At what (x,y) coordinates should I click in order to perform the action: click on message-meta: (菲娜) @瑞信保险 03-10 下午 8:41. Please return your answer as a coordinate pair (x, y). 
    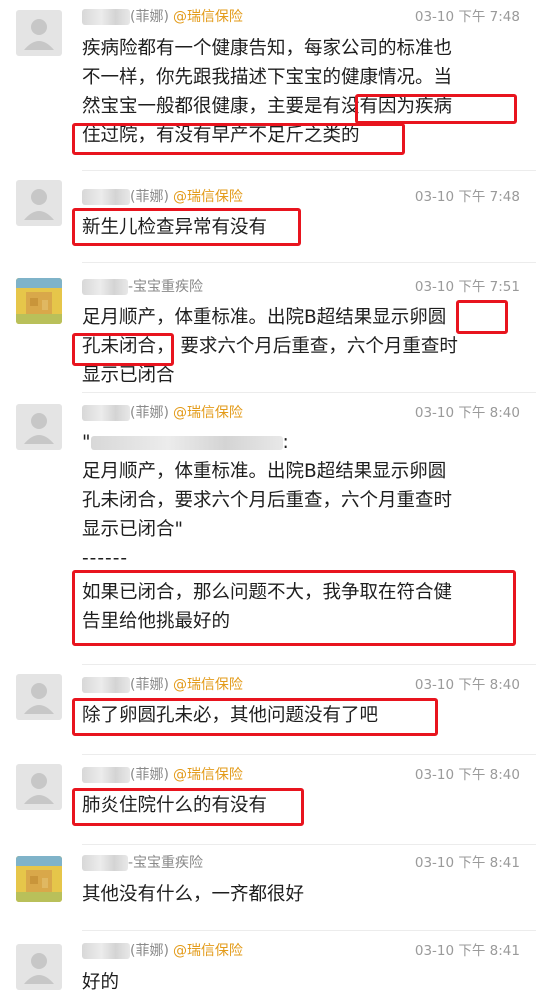
    Looking at the image, I should click on (301, 951).